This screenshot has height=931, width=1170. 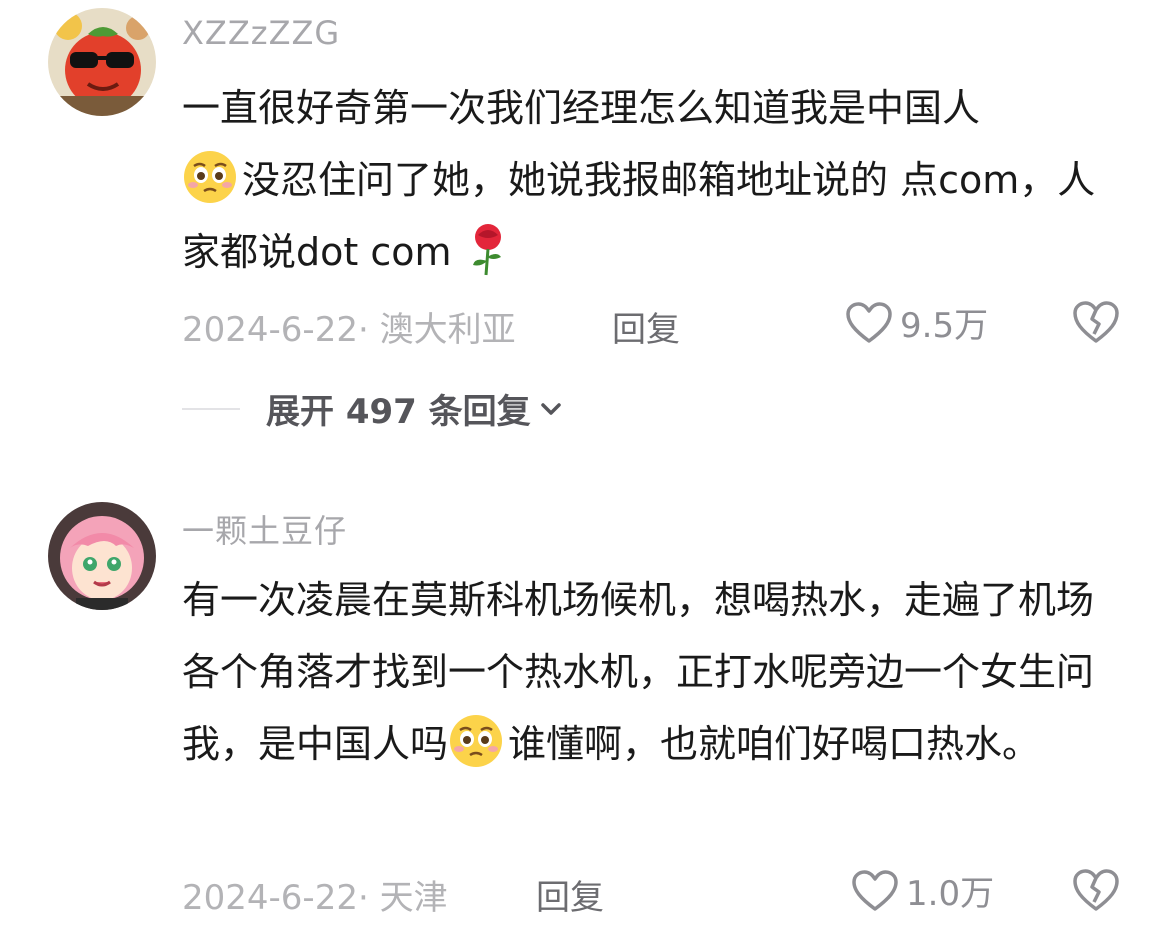 I want to click on tomato-sunglasses-avatar-icon, so click(x=102, y=62).